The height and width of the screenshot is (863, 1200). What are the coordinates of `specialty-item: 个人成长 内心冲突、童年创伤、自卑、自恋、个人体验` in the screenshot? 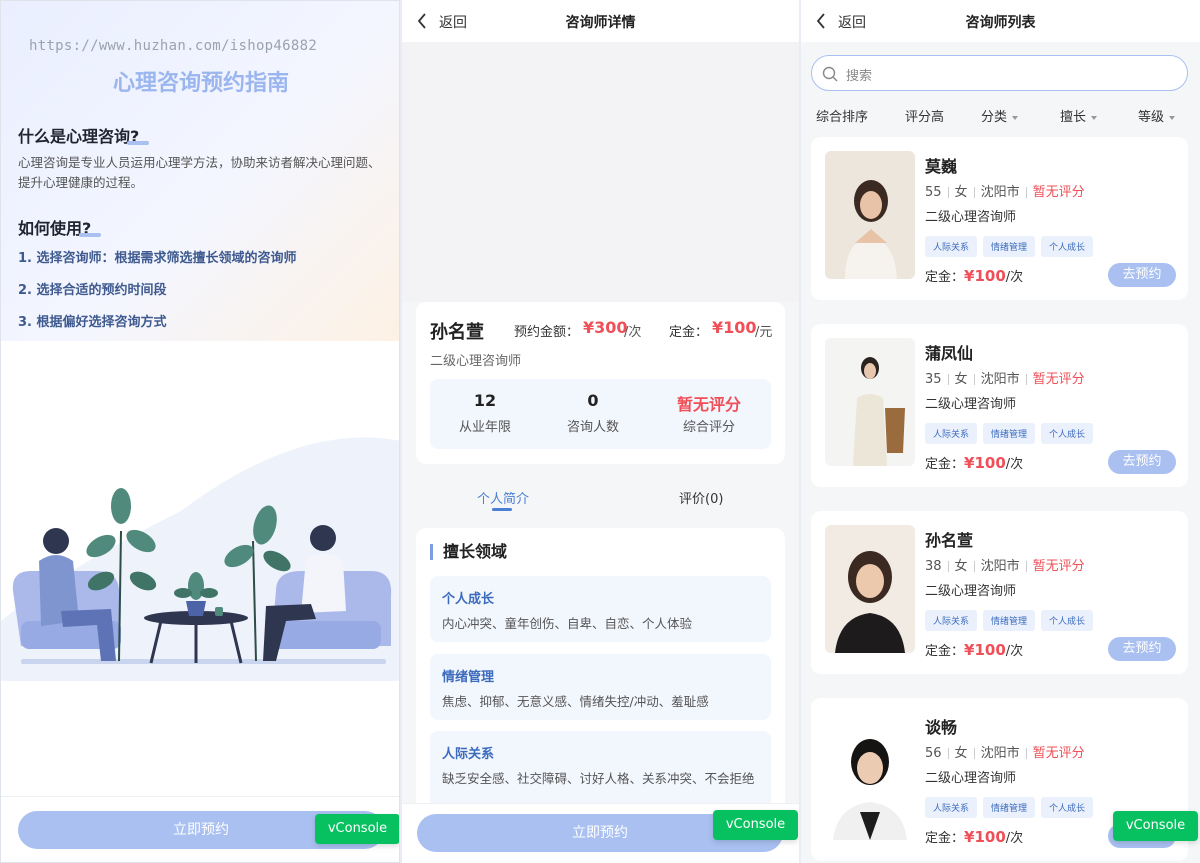 It's located at (600, 609).